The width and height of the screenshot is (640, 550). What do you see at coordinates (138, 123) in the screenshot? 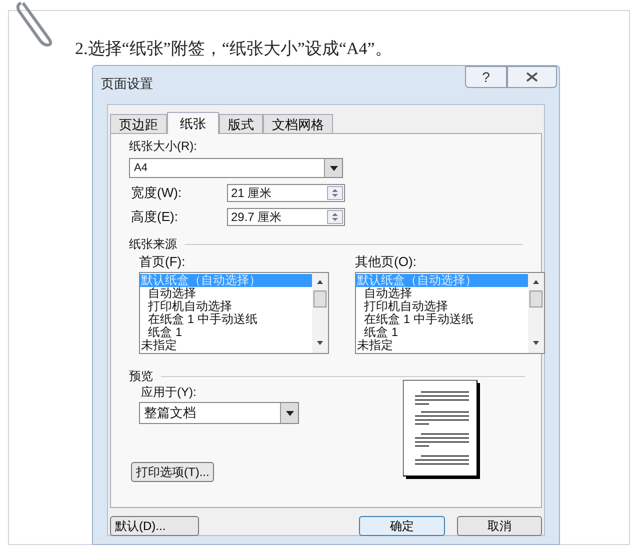
I see `tab: 页边距` at bounding box center [138, 123].